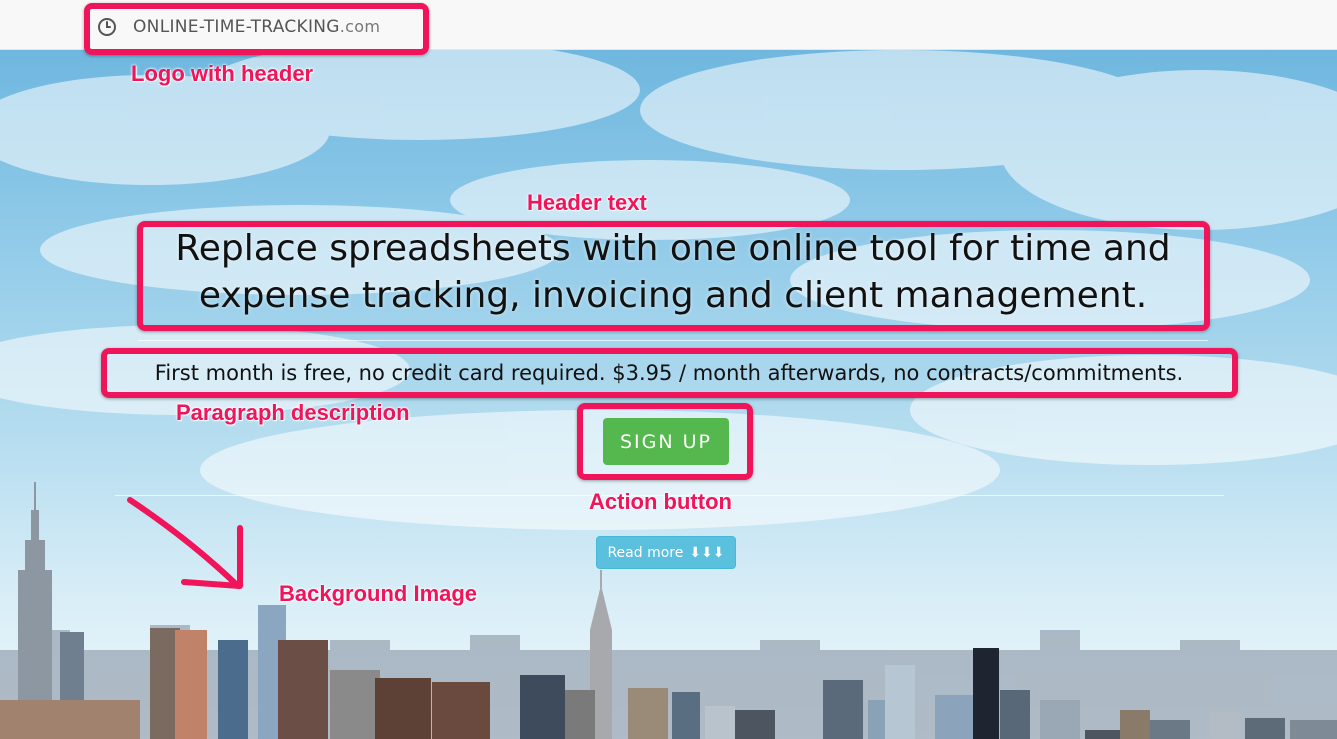  What do you see at coordinates (185, 543) in the screenshot?
I see `annotation-arrow-icon` at bounding box center [185, 543].